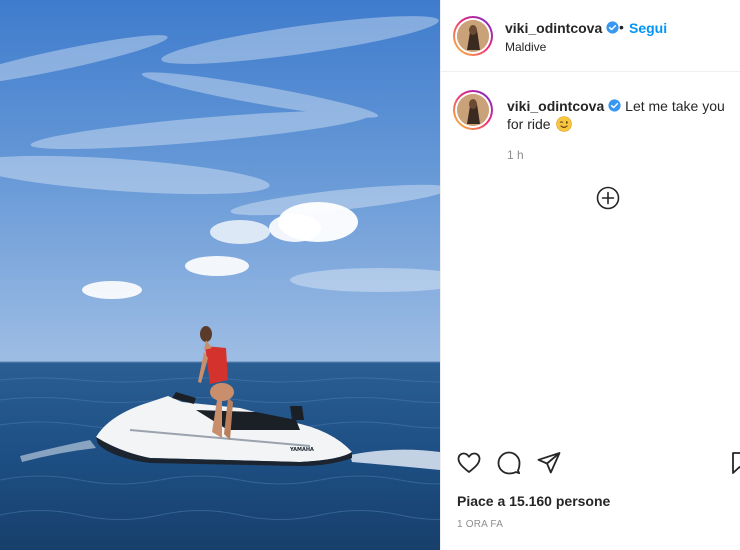 This screenshot has width=740, height=550. I want to click on comment-button, so click(509, 463).